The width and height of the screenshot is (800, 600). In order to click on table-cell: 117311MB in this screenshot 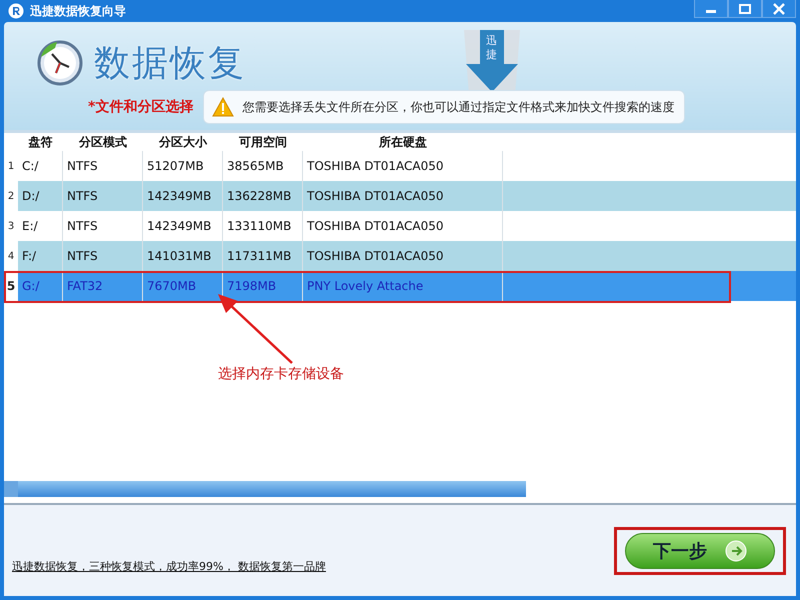, I will do `click(263, 256)`.